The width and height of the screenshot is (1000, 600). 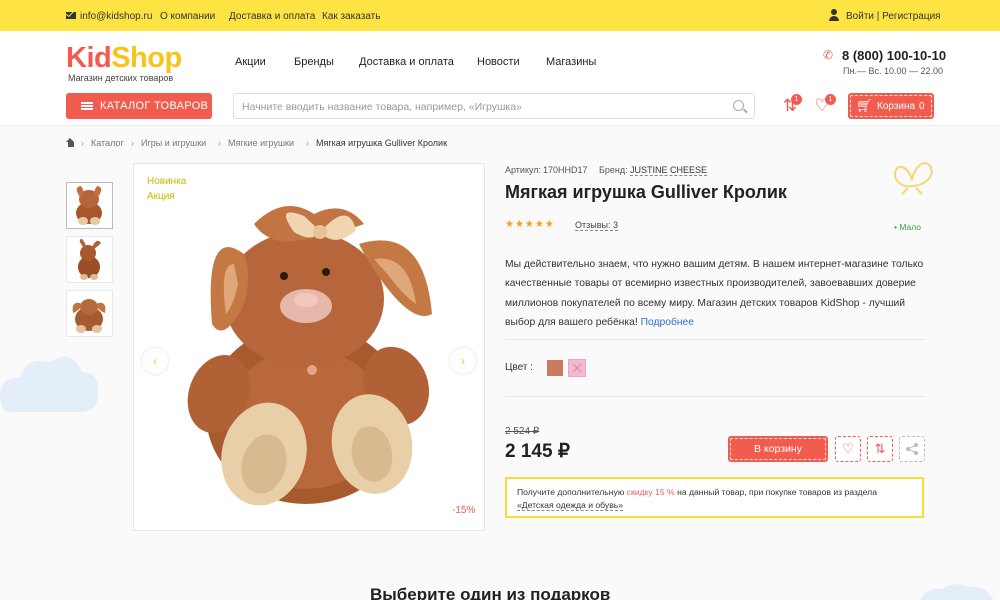 I want to click on promo-category-link: «Детская одежда и обувь», so click(x=570, y=505).